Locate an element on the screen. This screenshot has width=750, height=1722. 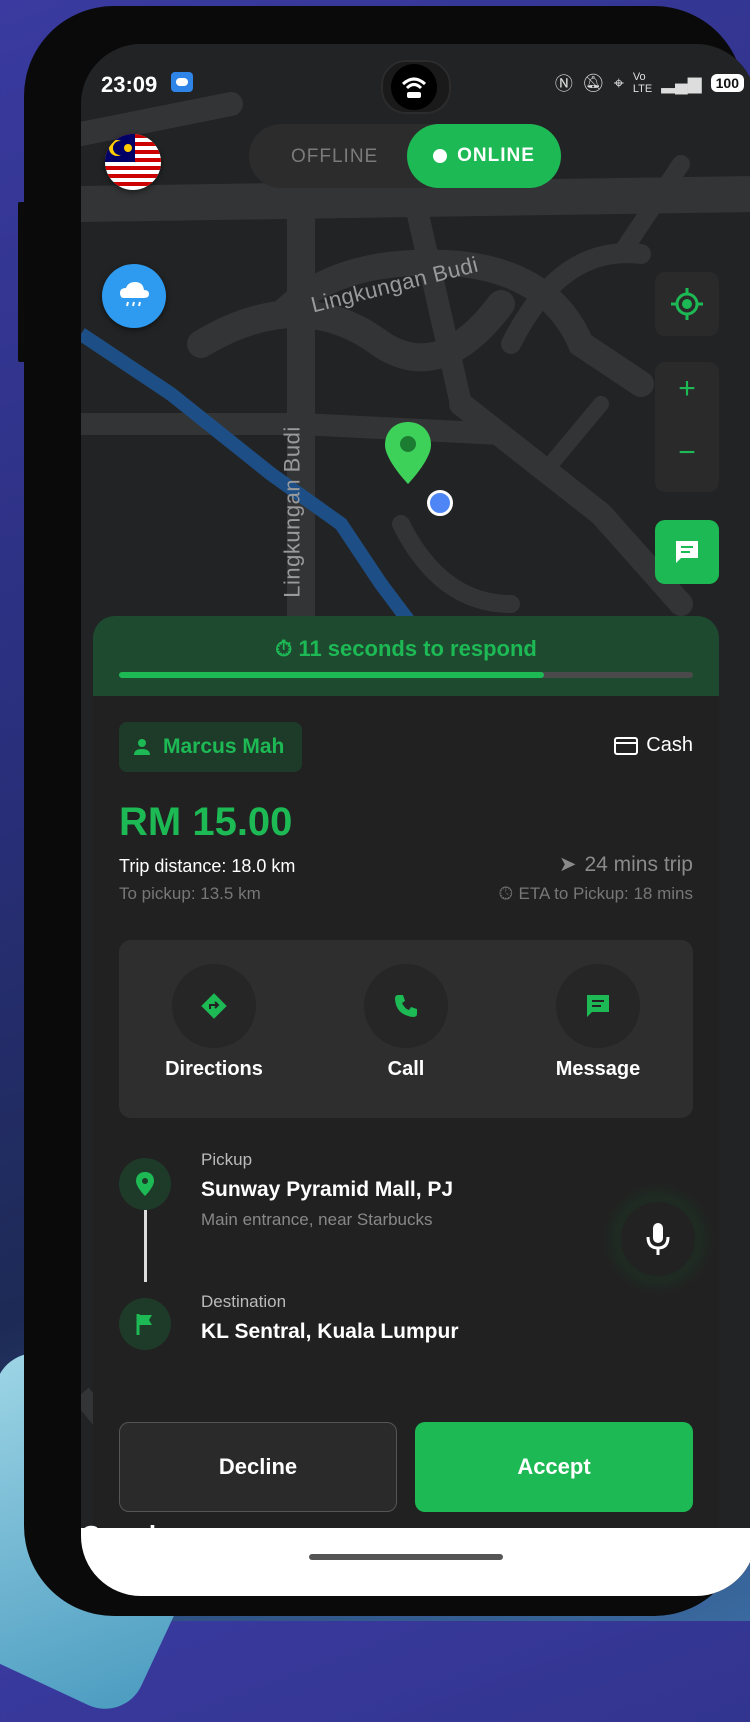
stopwatch-icon: ⏱ is located at coordinates (284, 648).